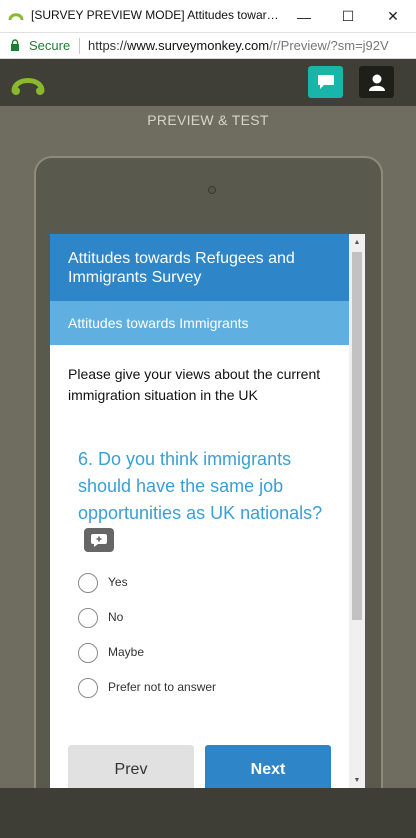 This screenshot has height=838, width=416. I want to click on scroll-thumb, so click(357, 436).